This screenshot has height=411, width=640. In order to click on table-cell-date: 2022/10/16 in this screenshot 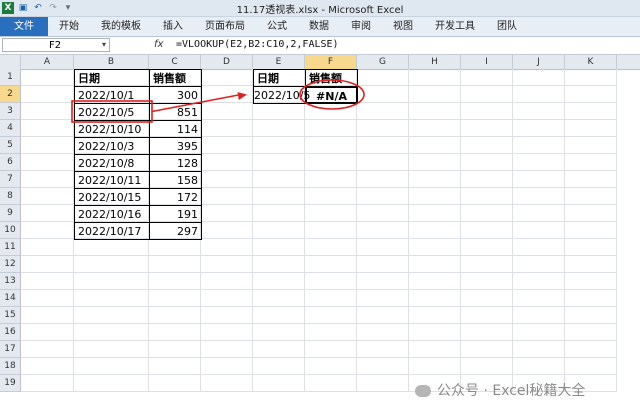, I will do `click(112, 214)`.